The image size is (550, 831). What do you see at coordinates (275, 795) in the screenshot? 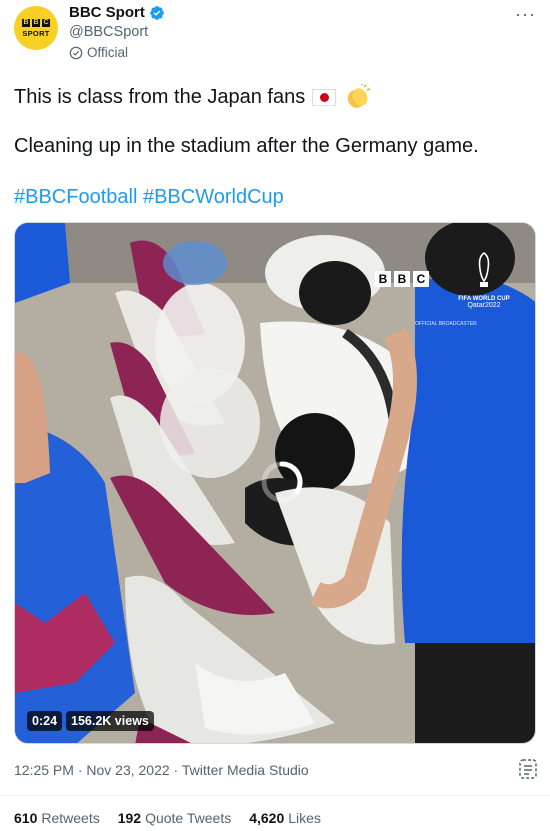
I see `divider` at bounding box center [275, 795].